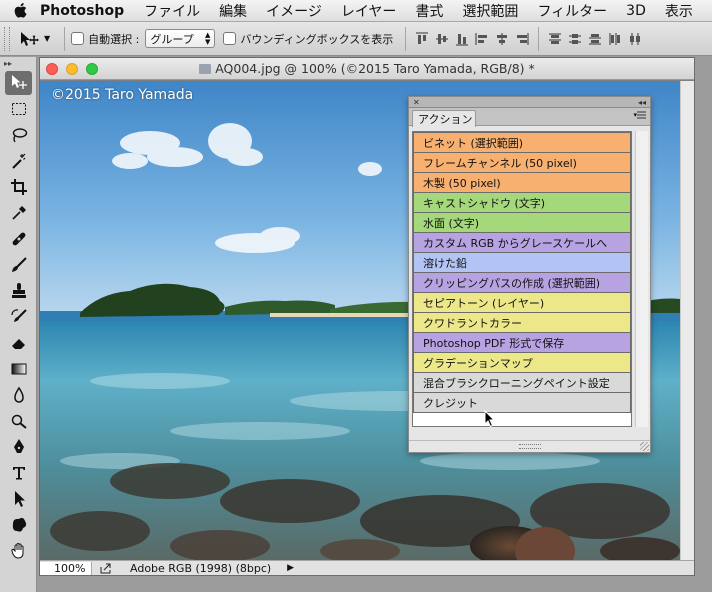 The width and height of the screenshot is (712, 592). I want to click on tool-crop, so click(18, 187).